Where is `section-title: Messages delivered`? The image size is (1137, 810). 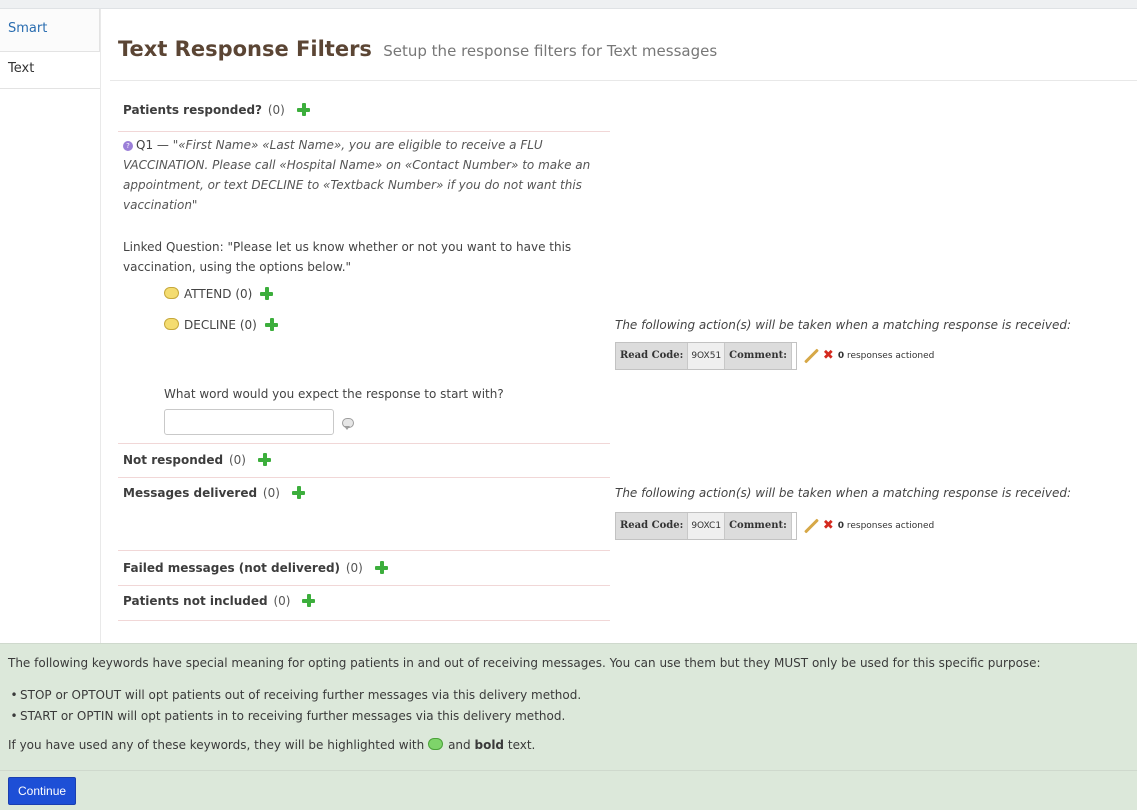
section-title: Messages delivered is located at coordinates (190, 493).